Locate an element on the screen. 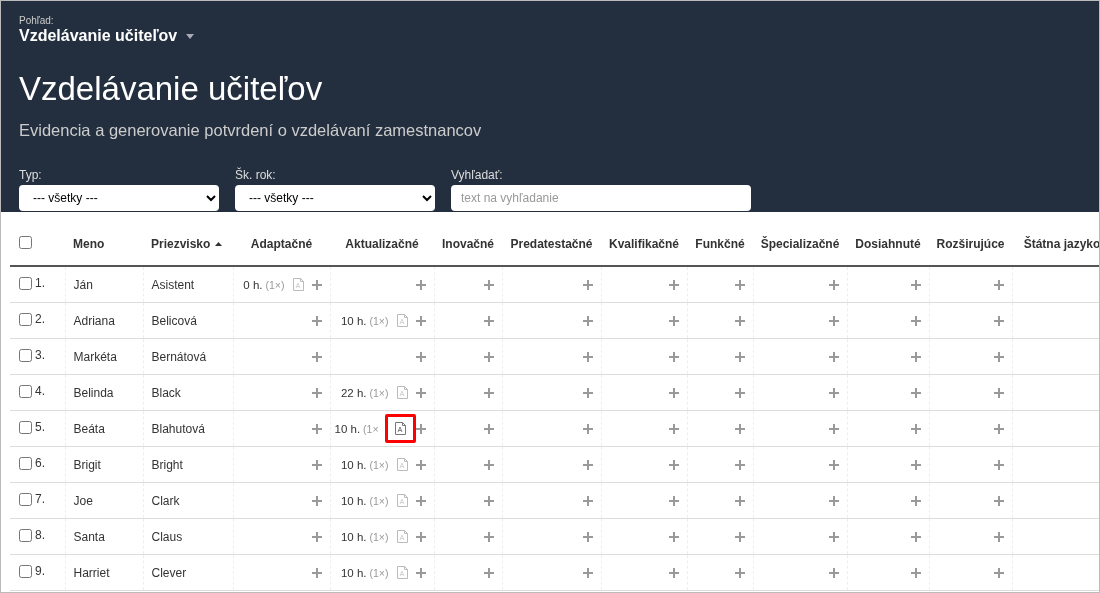 This screenshot has height=593, width=1100. column-header: Aktualizačné is located at coordinates (382, 243).